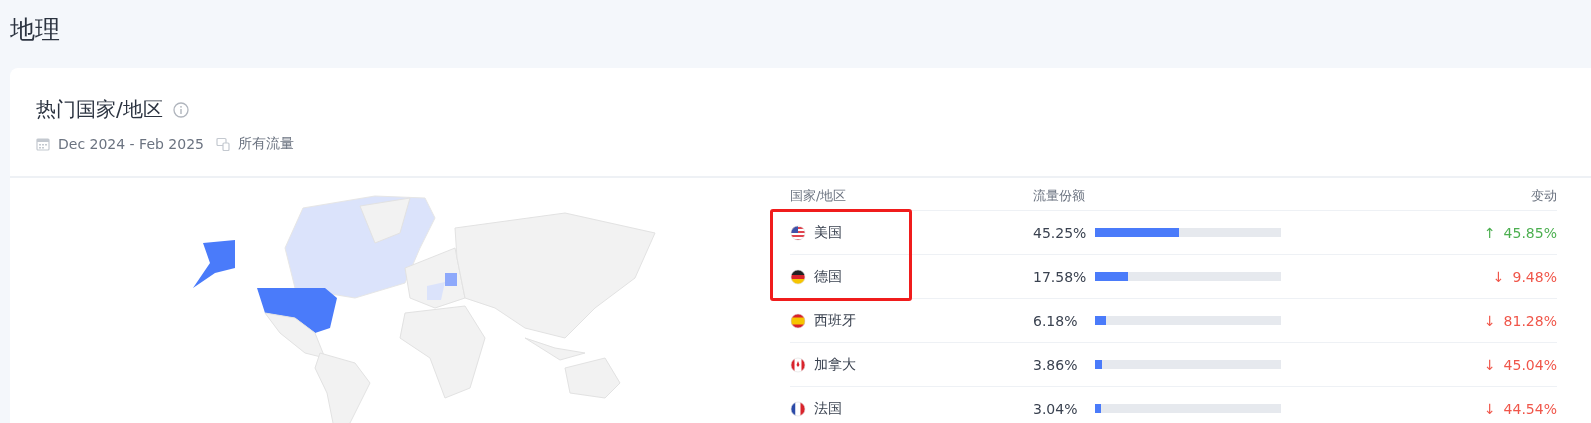 The width and height of the screenshot is (1591, 423). I want to click on info-icon, so click(180, 109).